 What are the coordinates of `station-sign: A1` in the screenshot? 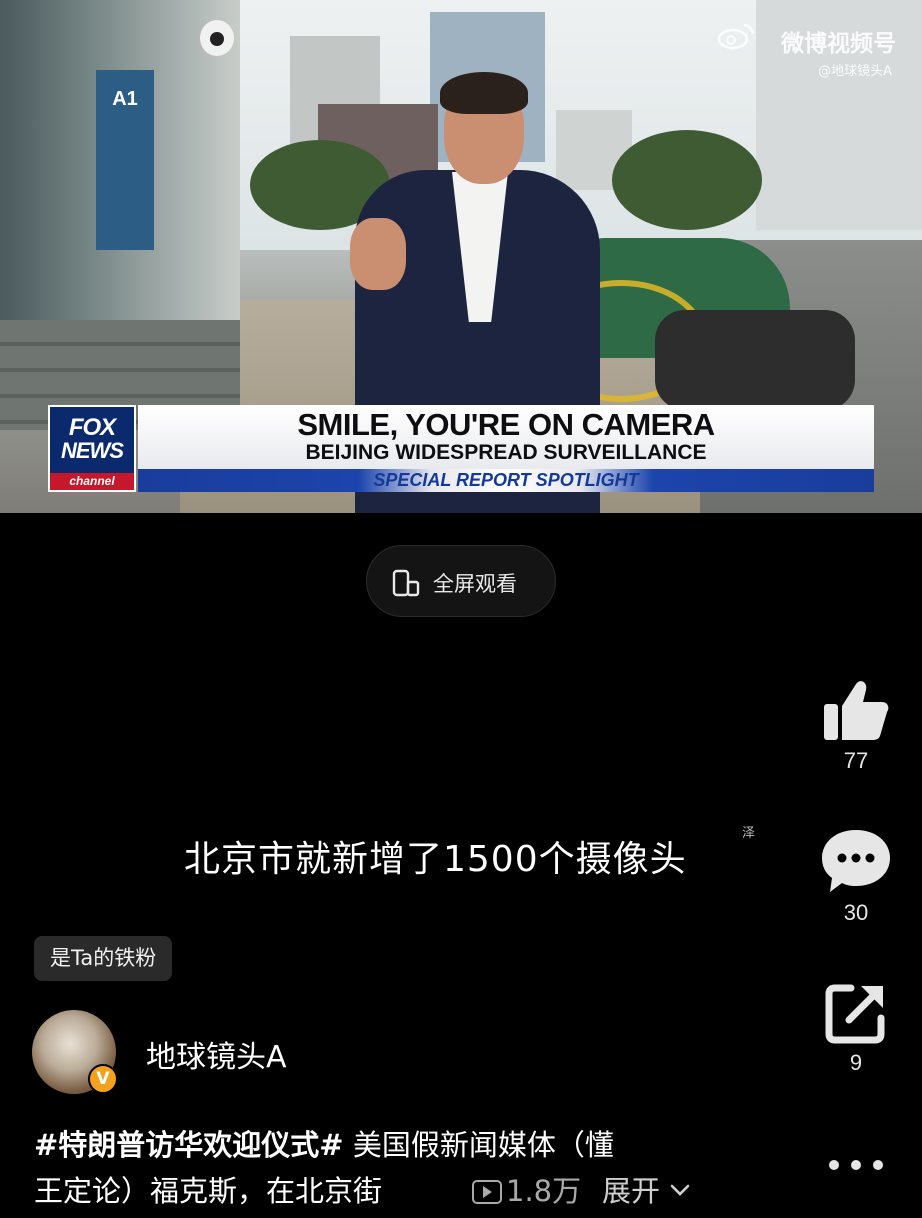 It's located at (125, 160).